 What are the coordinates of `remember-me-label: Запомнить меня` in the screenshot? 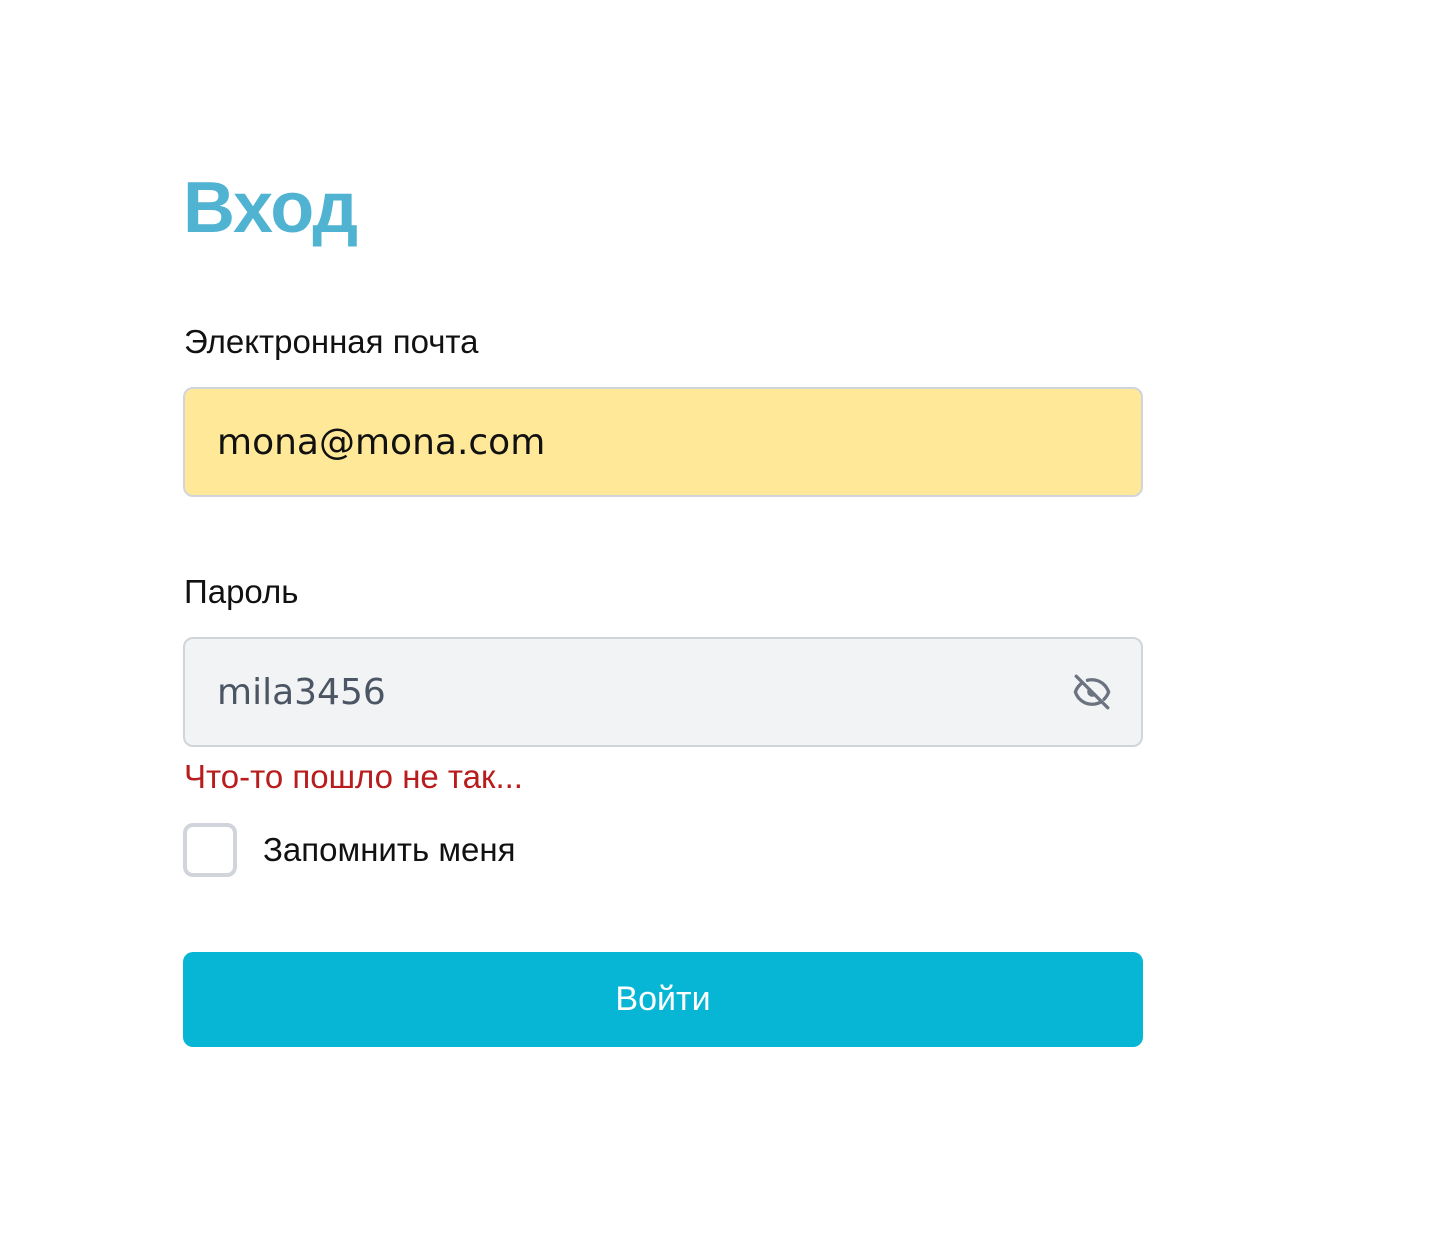 It's located at (389, 850).